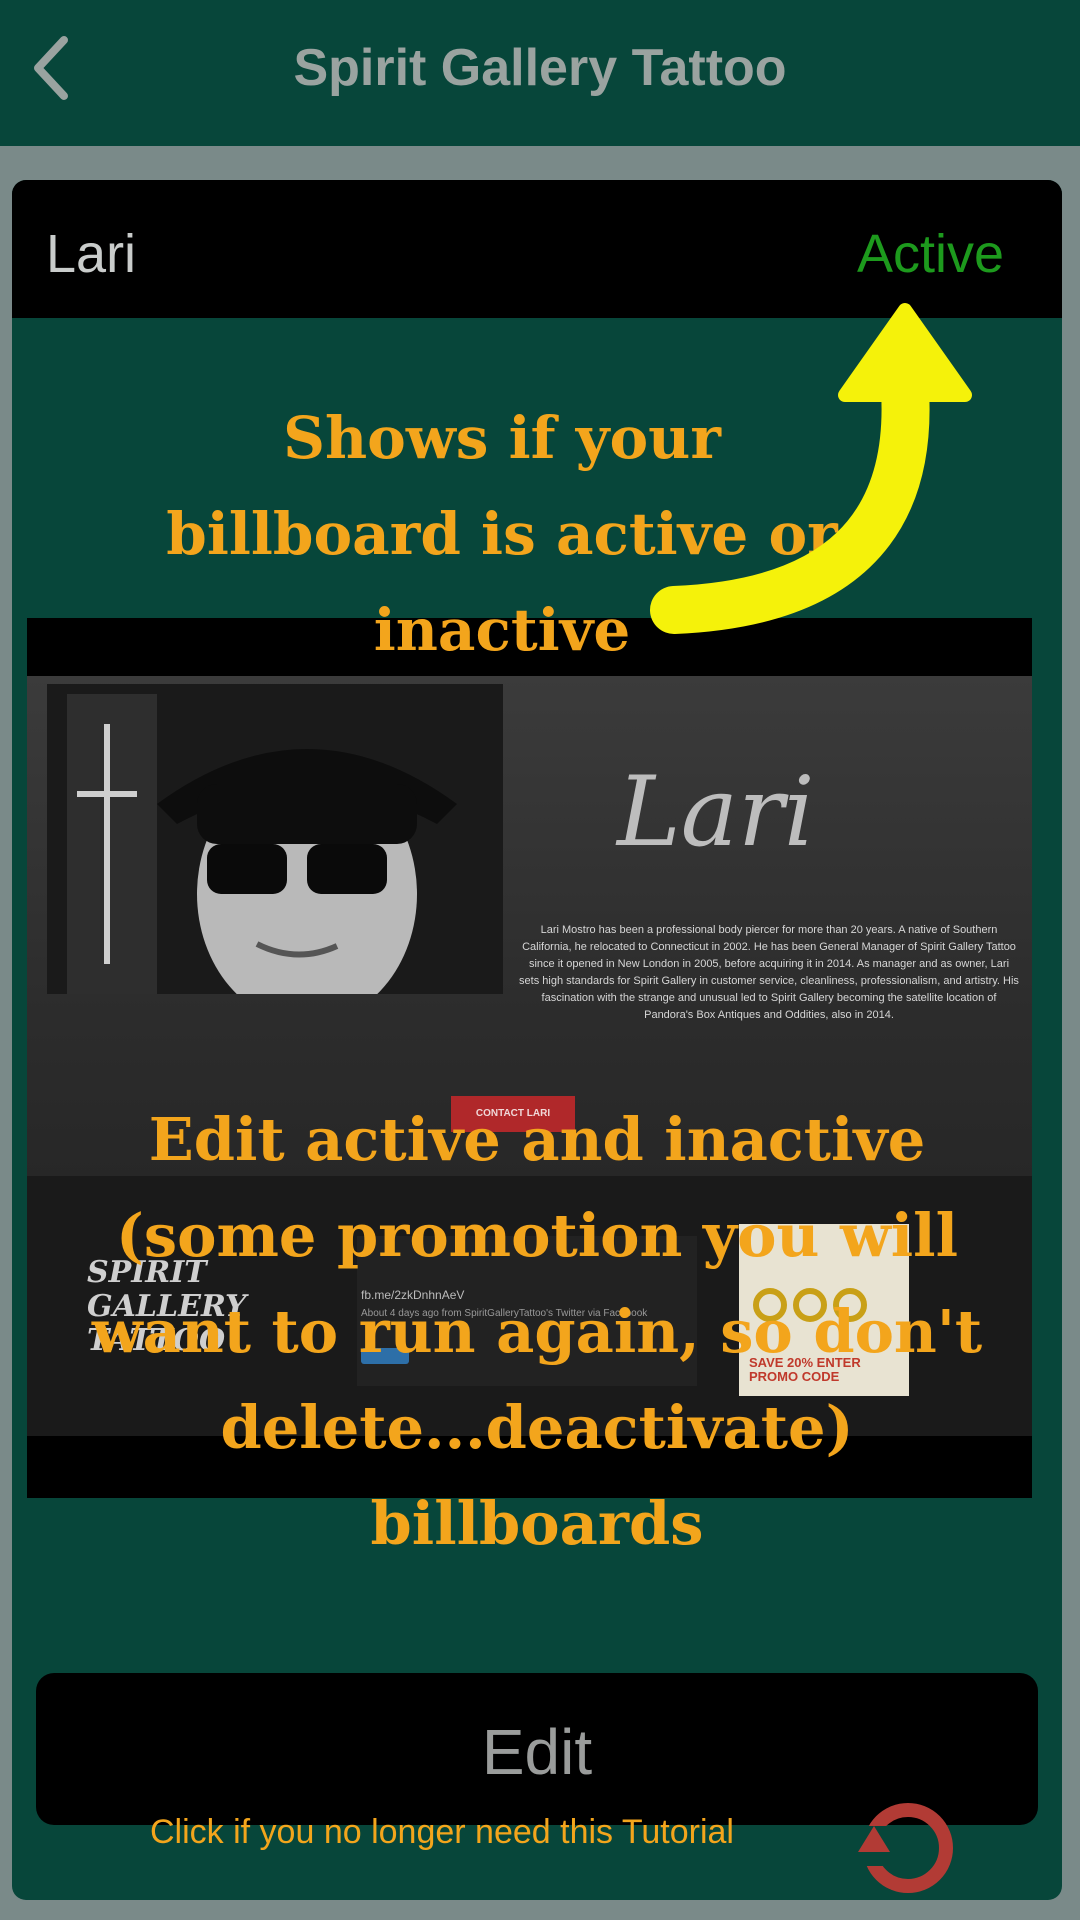  I want to click on nav-bar: Spirit Gallery Tattoo, so click(540, 73).